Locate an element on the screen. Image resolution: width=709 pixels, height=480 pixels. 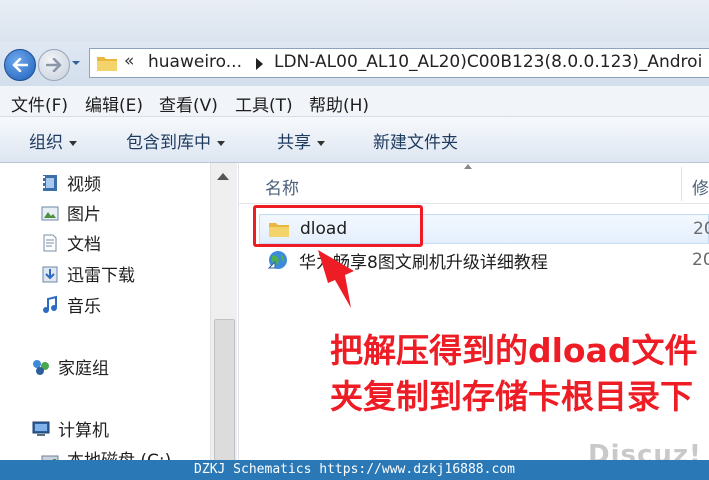
picture-library-icon is located at coordinates (50, 213).